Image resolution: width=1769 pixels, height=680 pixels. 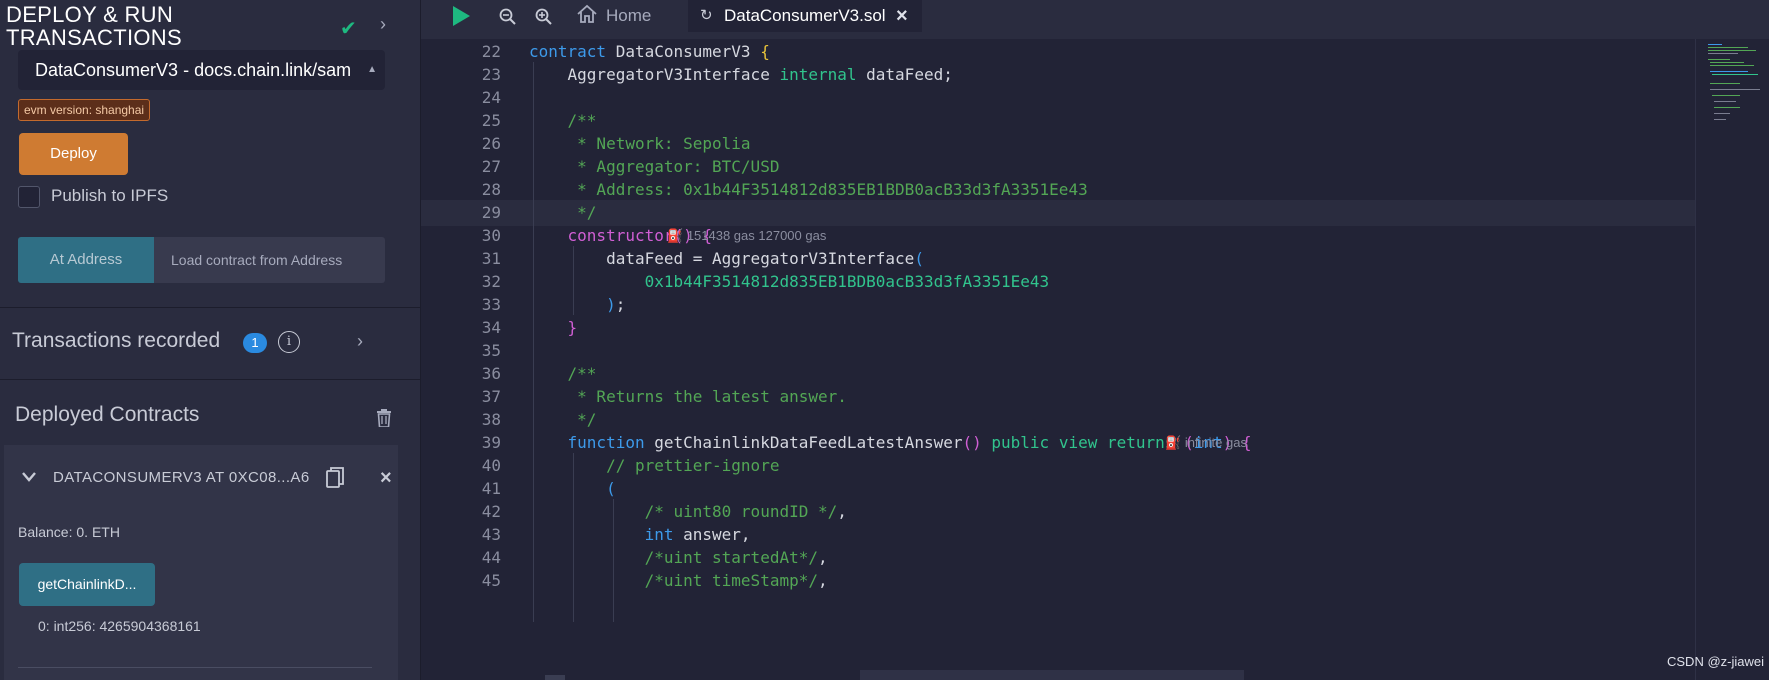 I want to click on contract-instance-label: DATACONSUMERV3 AT 0XC08...A6, so click(x=181, y=477).